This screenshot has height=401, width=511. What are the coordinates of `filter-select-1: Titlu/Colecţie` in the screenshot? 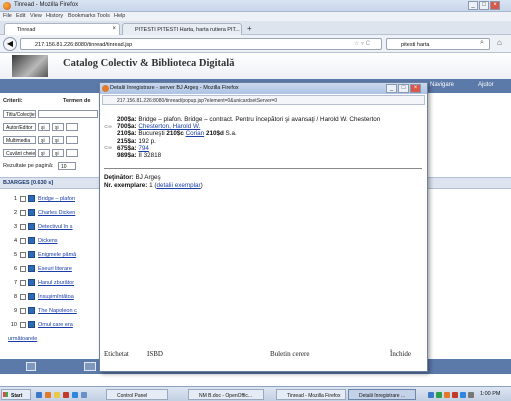 It's located at (19, 114).